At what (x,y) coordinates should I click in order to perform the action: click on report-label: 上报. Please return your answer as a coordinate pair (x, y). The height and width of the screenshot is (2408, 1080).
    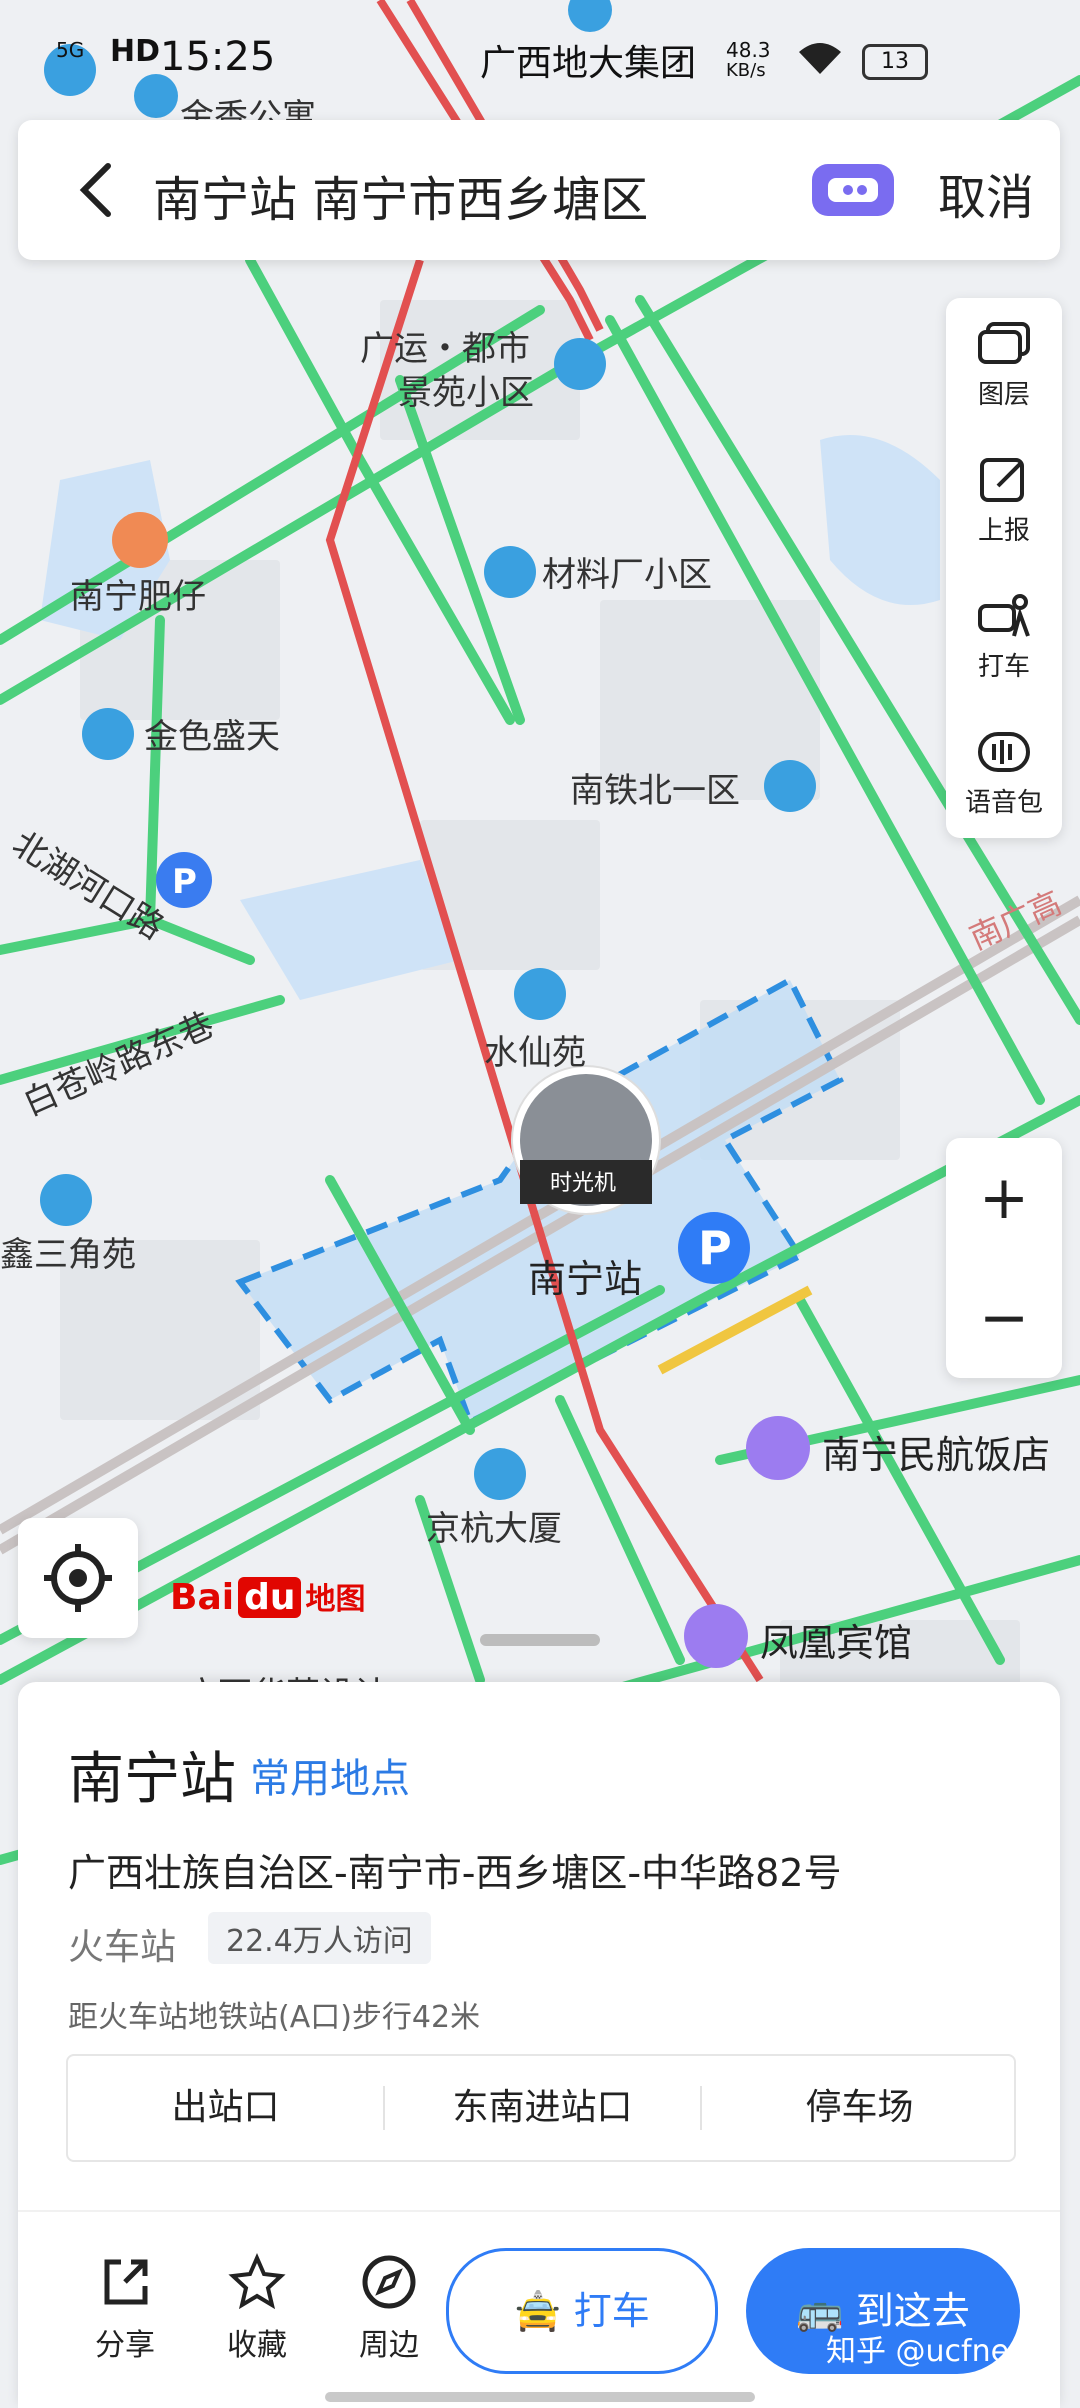
    Looking at the image, I should click on (1003, 531).